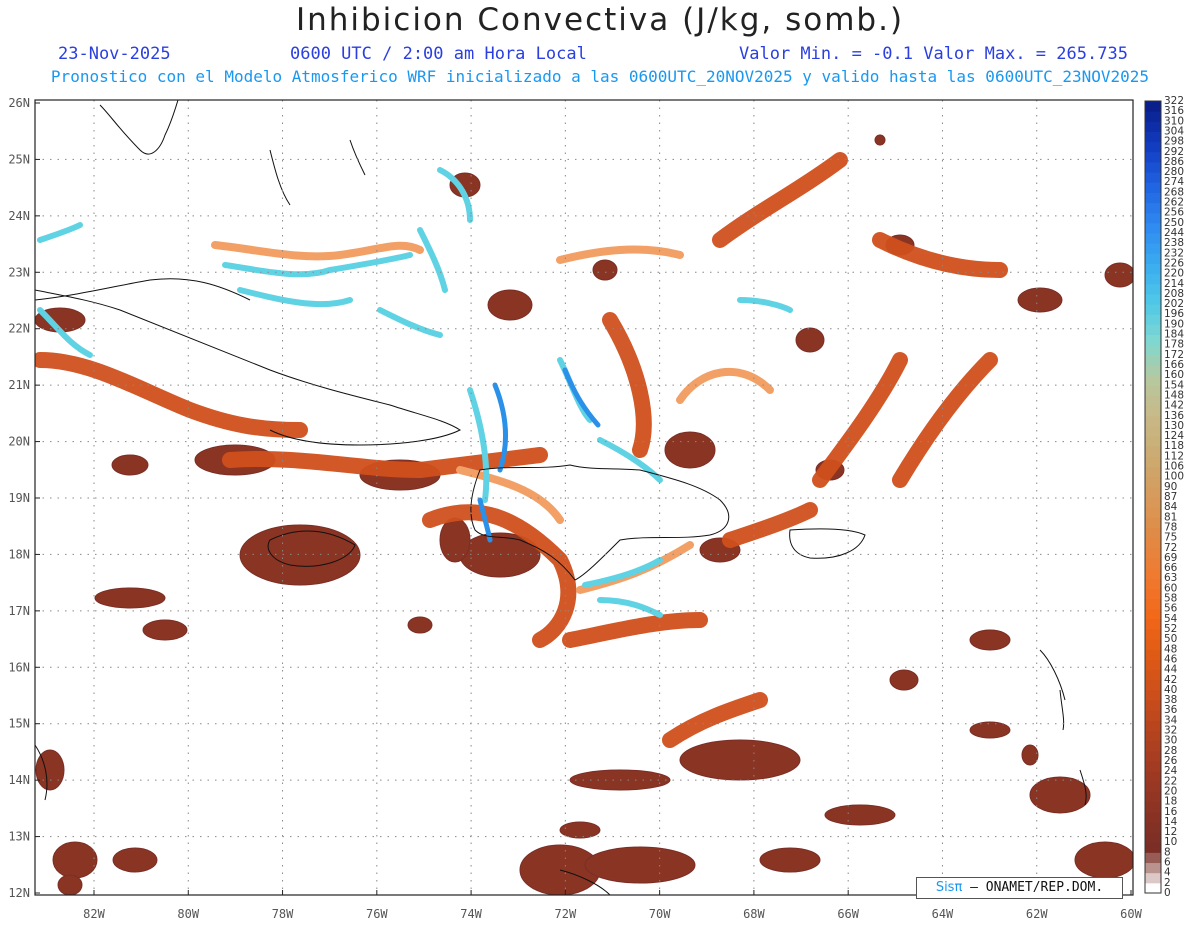 Image resolution: width=1200 pixels, height=927 pixels. What do you see at coordinates (283, 914) in the screenshot?
I see `lon-tick-label: 78W` at bounding box center [283, 914].